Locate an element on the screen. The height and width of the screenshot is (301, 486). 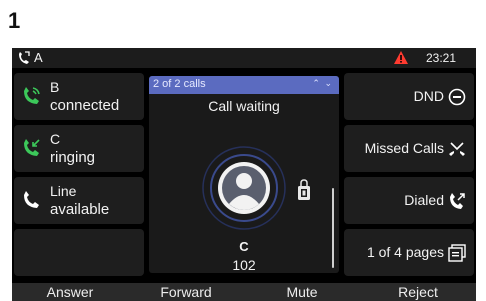
call-count-header: 2 of 2 calls ⌃ ⌄ is located at coordinates (244, 85).